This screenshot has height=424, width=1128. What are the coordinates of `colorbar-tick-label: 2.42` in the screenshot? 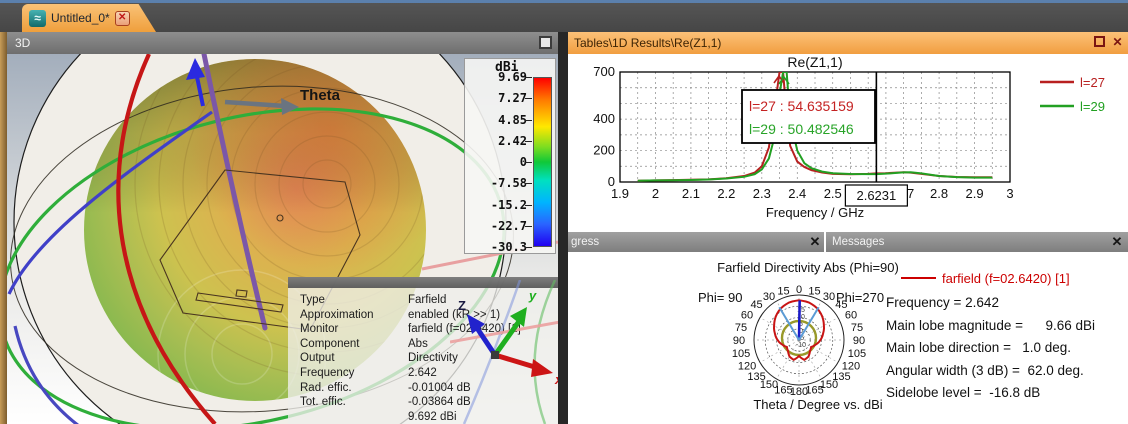 It's located at (512, 140).